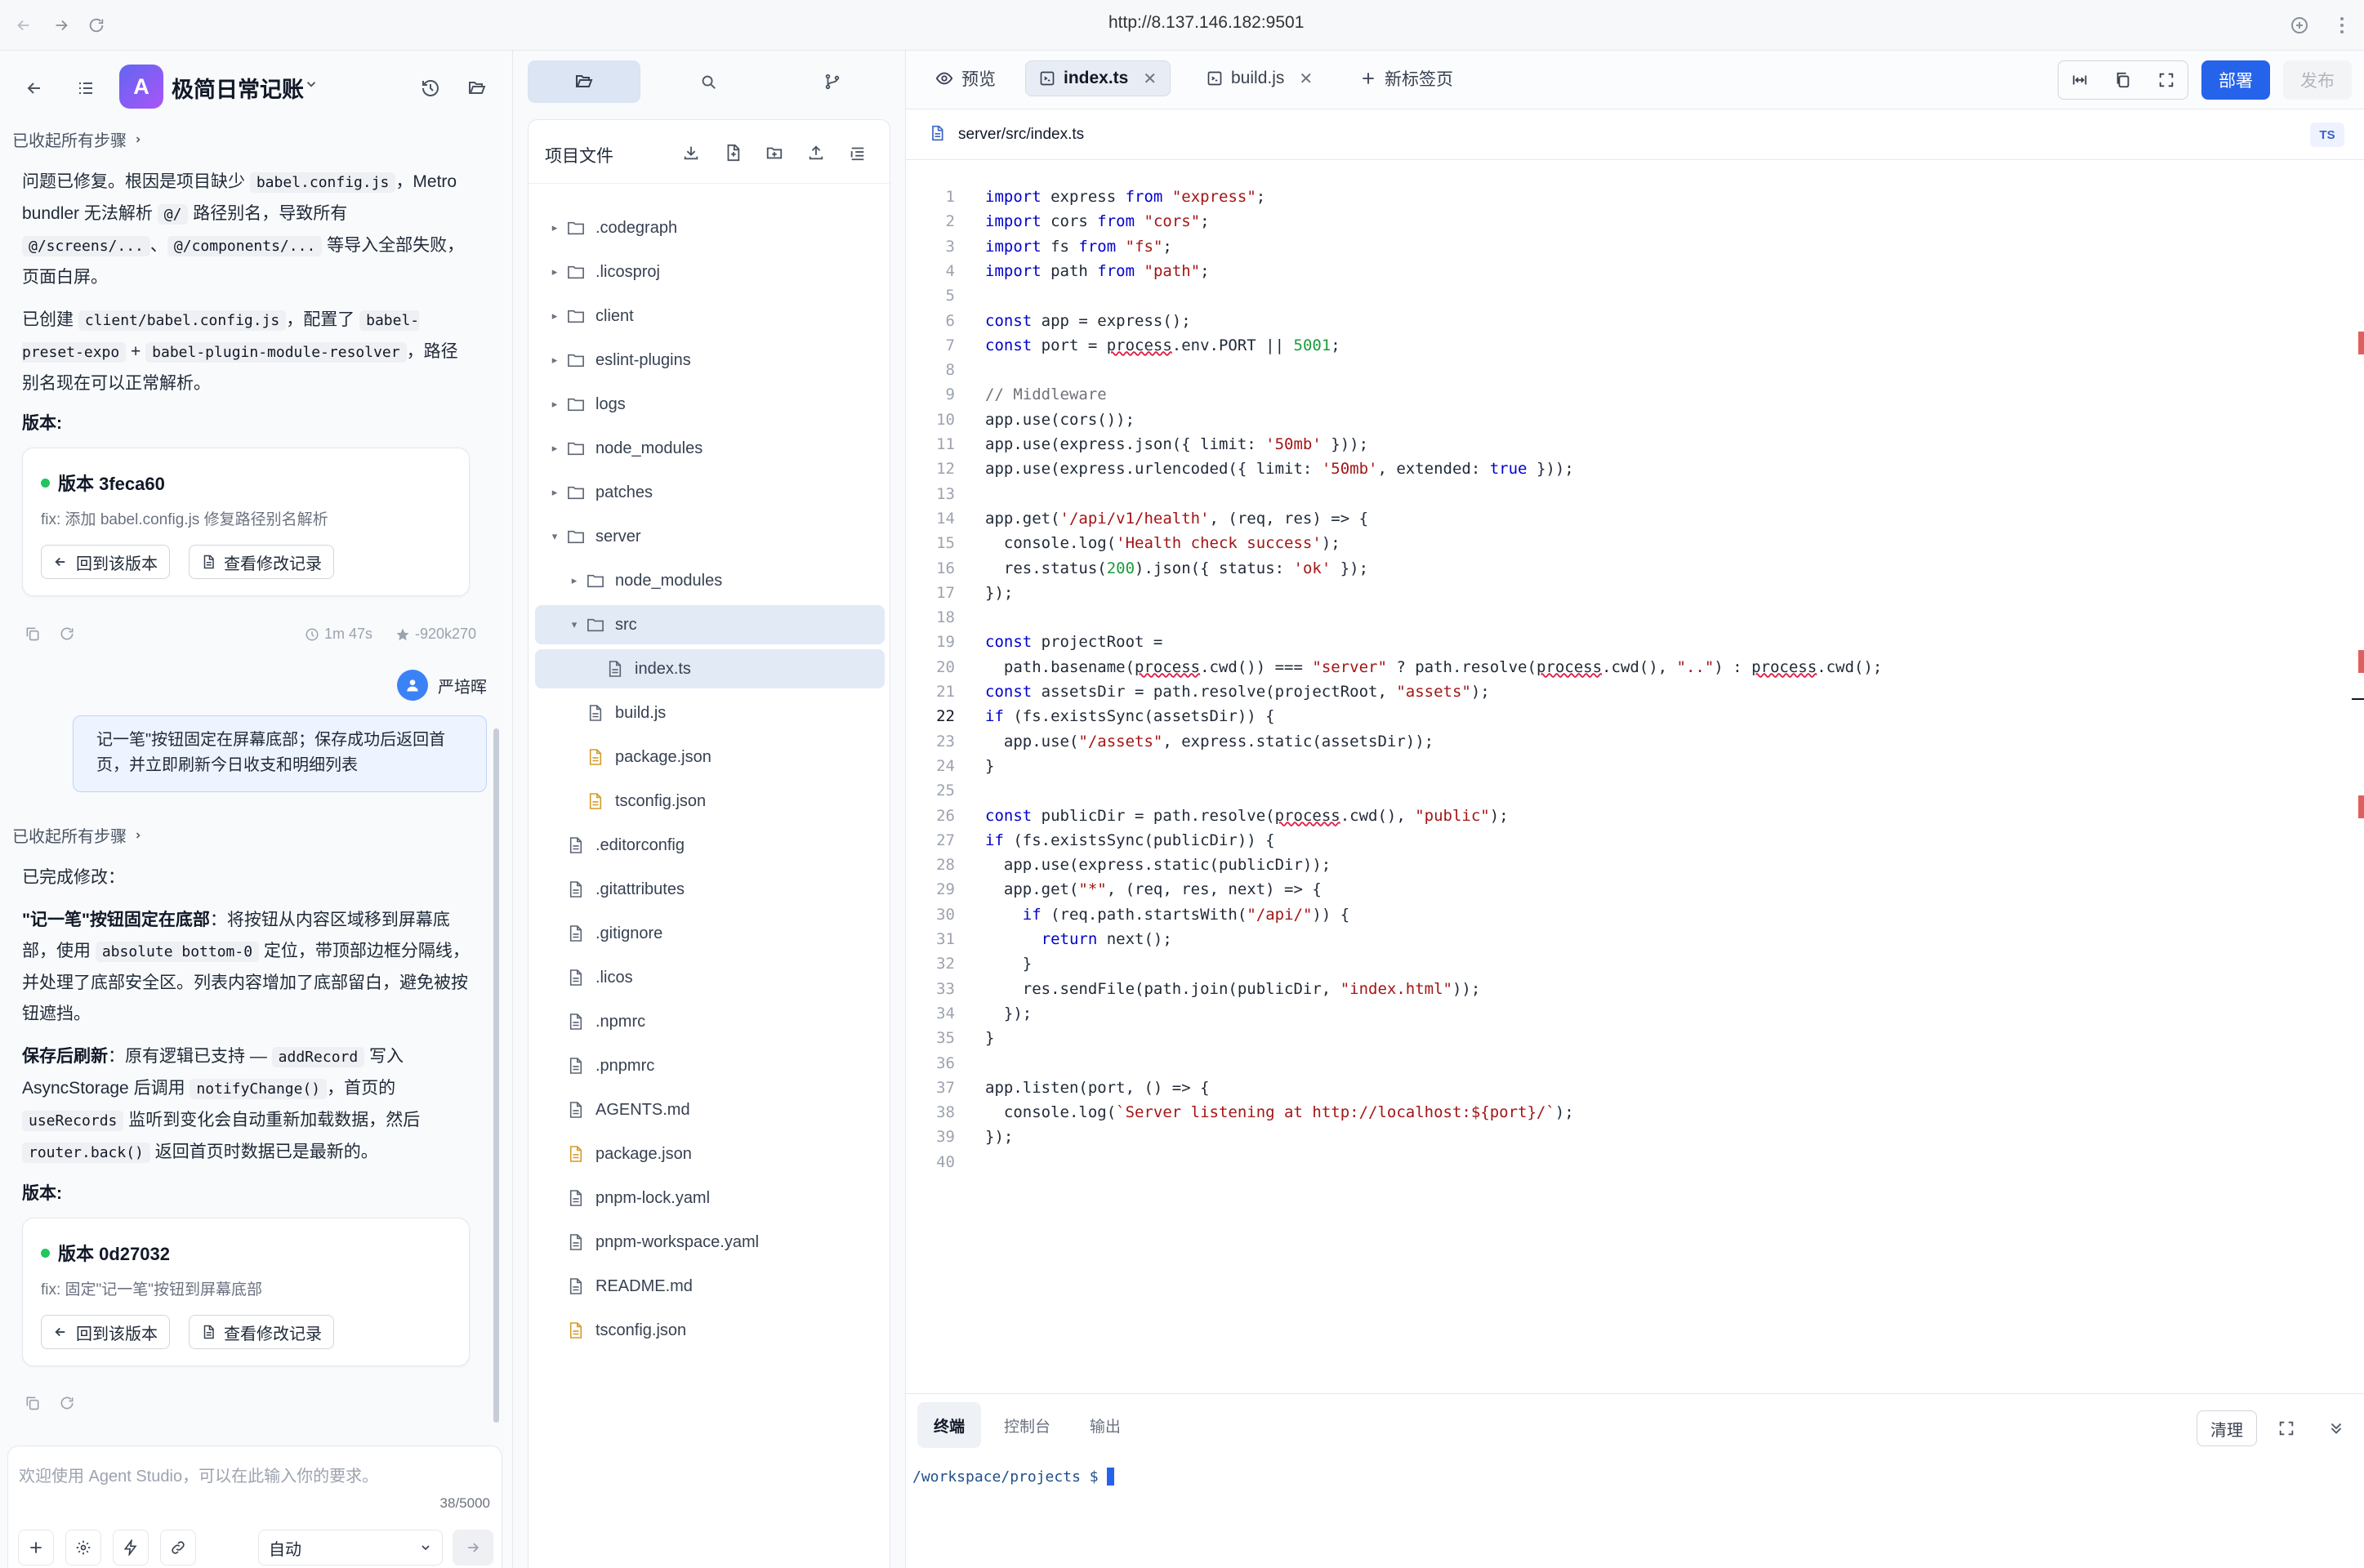 This screenshot has width=2364, height=1568. I want to click on file-item: pnpm-workspace.yaml, so click(710, 1242).